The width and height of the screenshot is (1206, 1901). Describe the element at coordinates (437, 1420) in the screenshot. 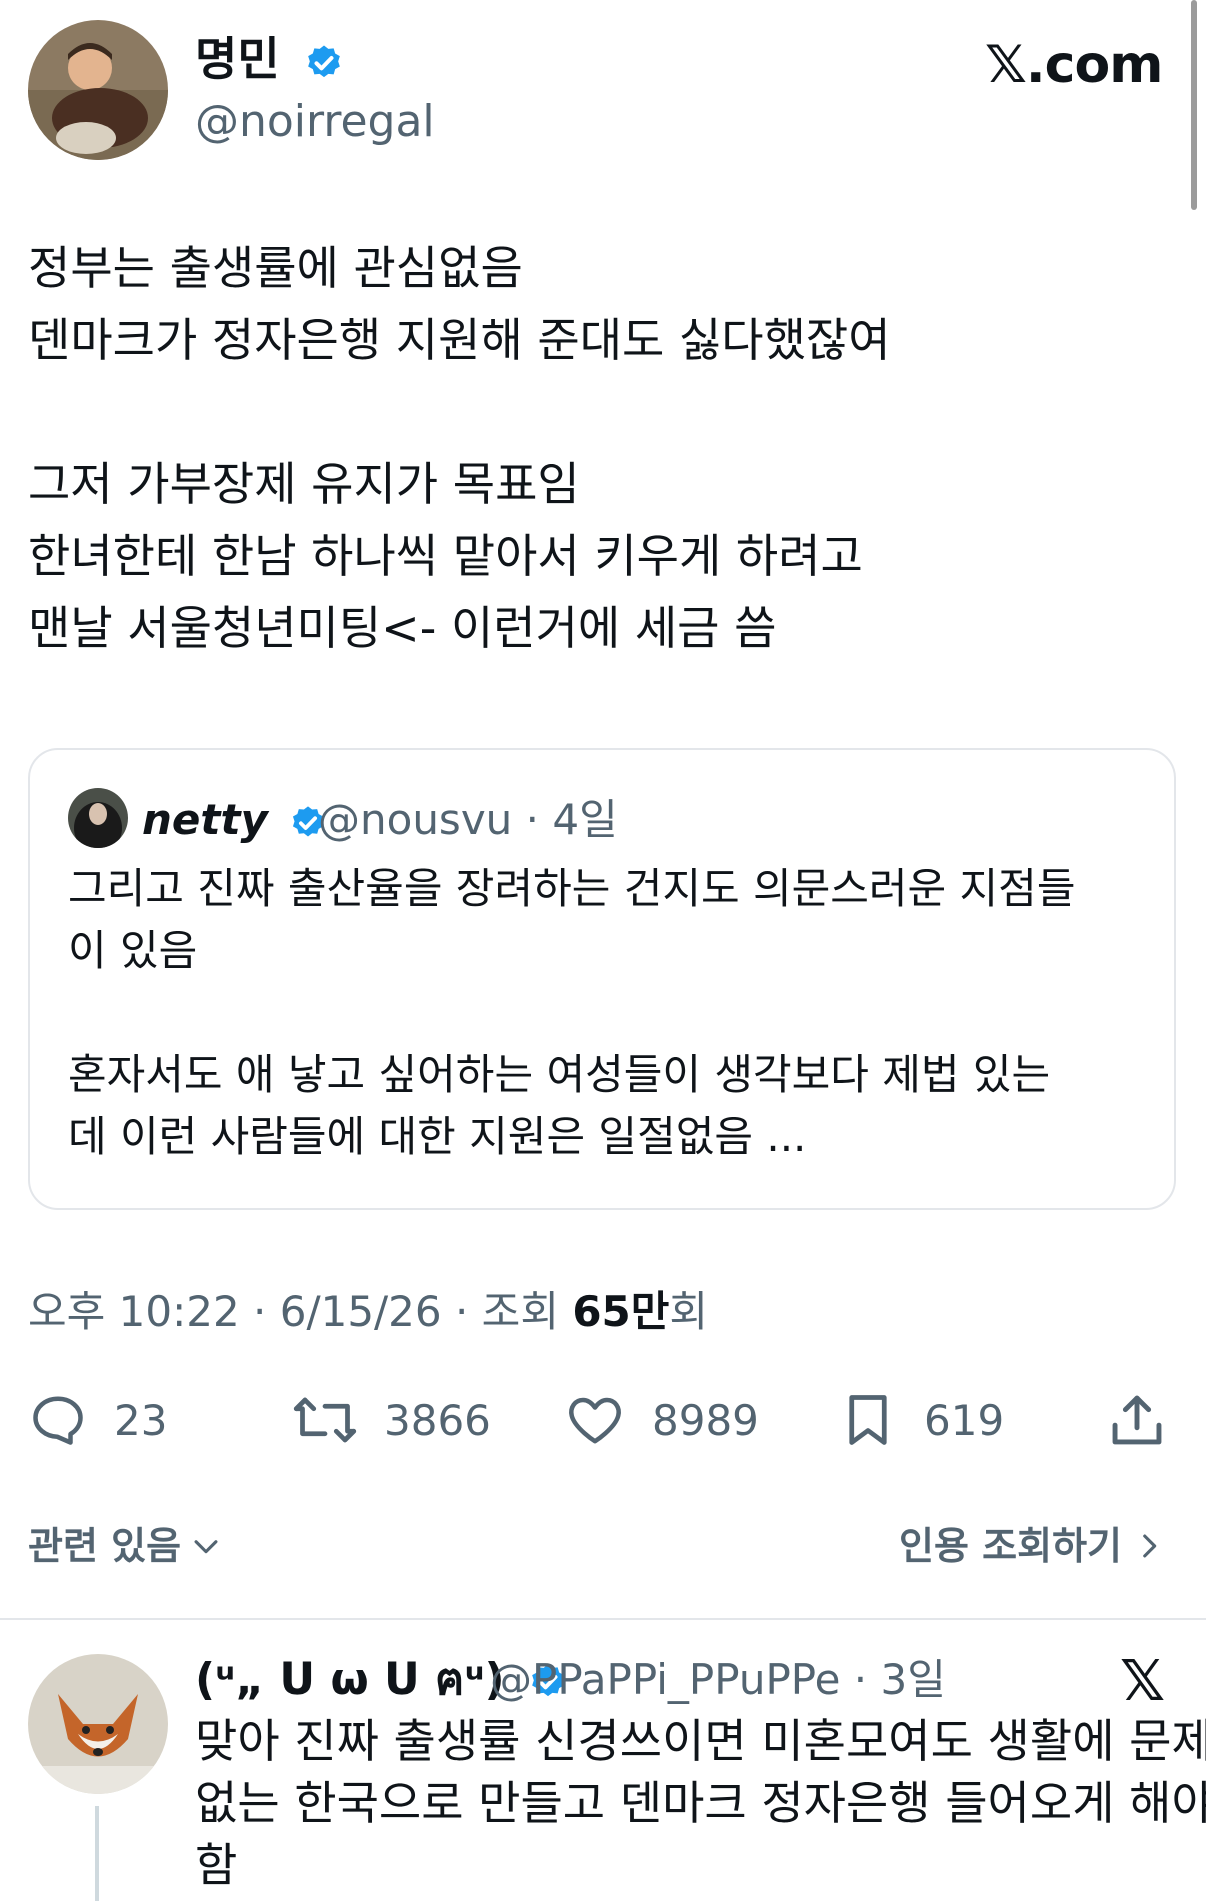

I see `retweet-count: 3866` at that location.